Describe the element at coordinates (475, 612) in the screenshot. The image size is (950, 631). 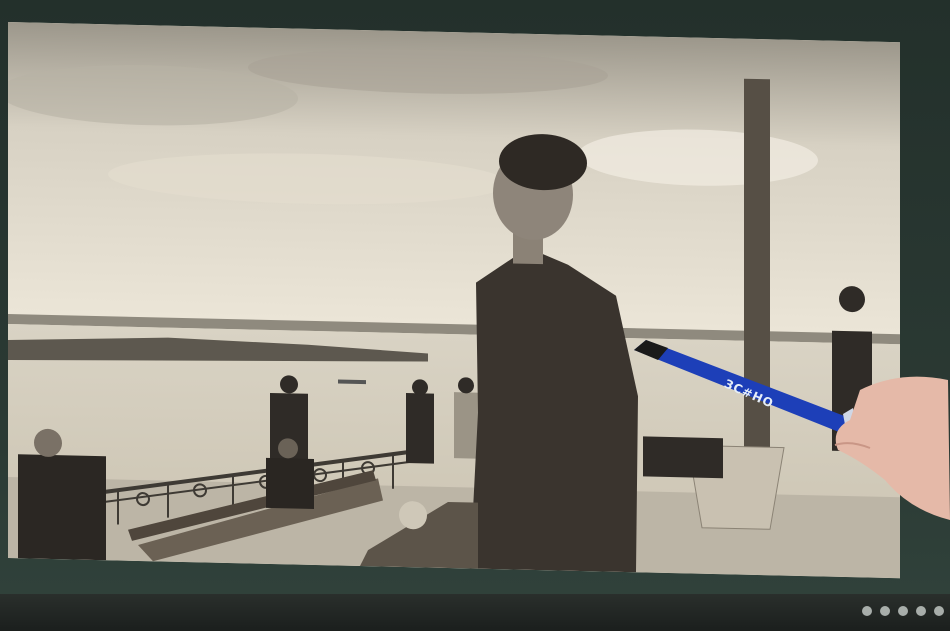
I see `taskbar` at that location.